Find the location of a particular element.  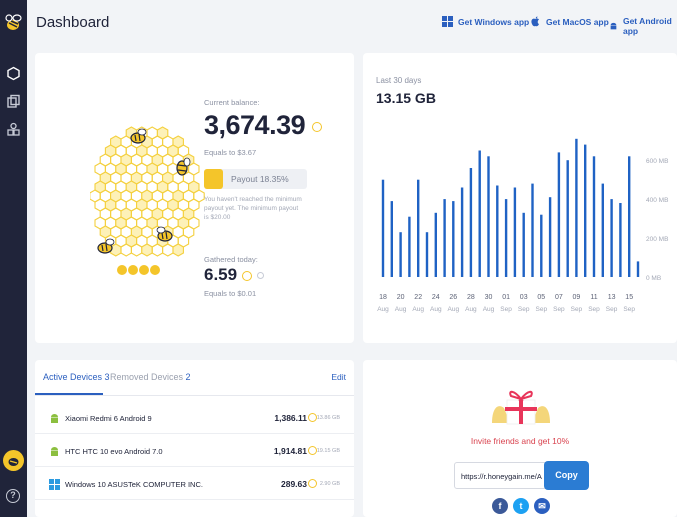

referral-link-field: https://r.honeygain.me/A is located at coordinates (500, 475).